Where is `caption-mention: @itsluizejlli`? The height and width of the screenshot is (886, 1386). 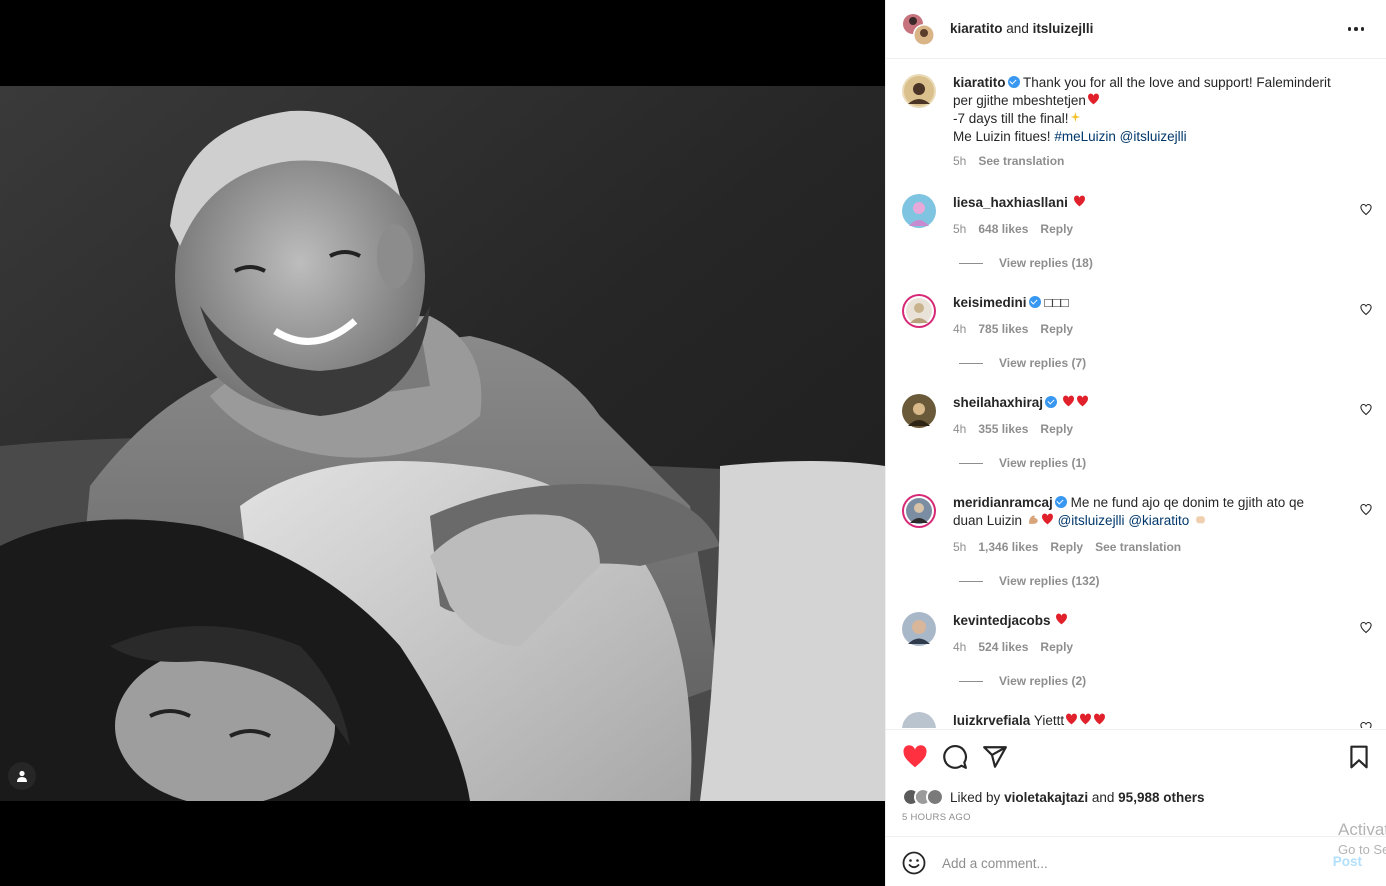 caption-mention: @itsluizejlli is located at coordinates (1153, 136).